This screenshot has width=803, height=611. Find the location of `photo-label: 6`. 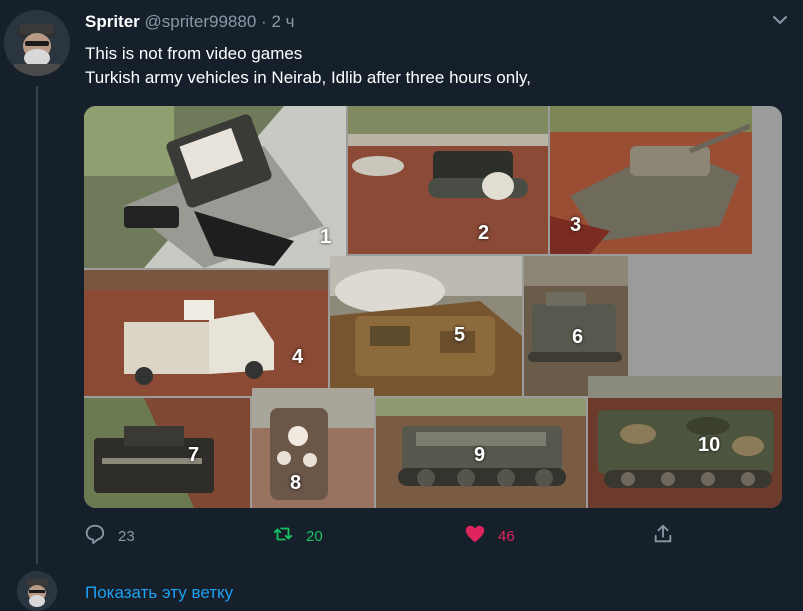

photo-label: 6 is located at coordinates (578, 337).